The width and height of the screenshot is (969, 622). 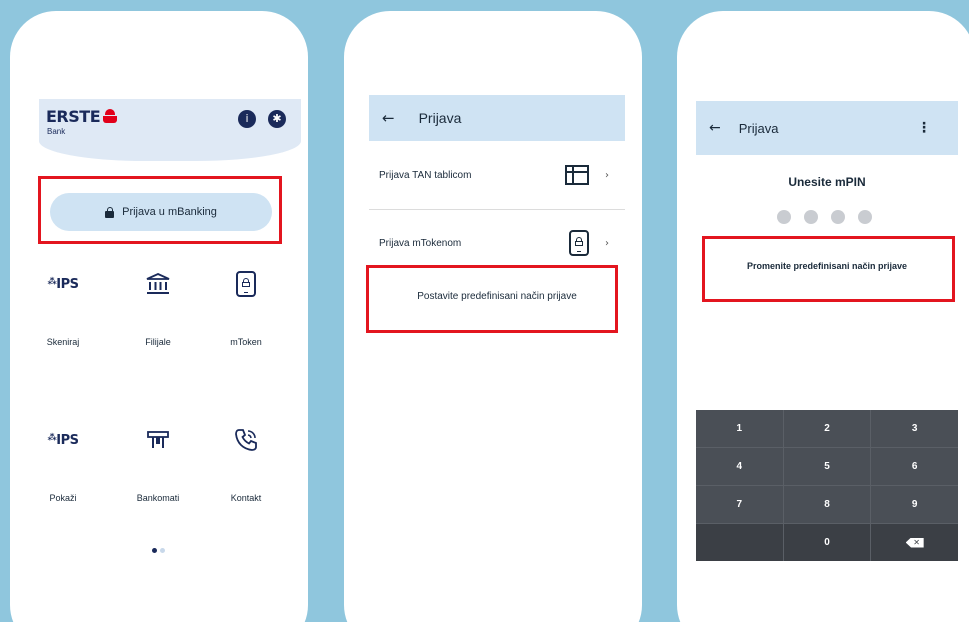 I want to click on logo-subtitle: Bank, so click(x=56, y=131).